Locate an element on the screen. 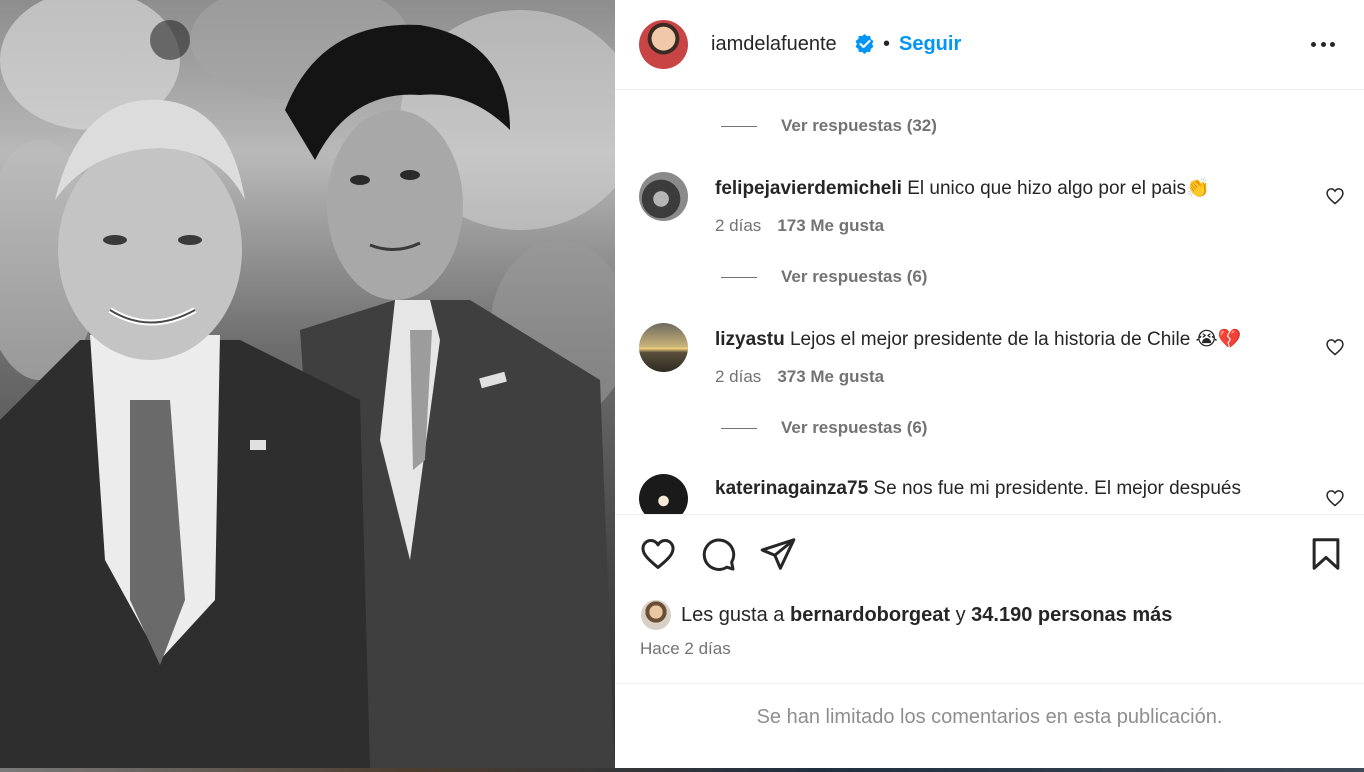 Image resolution: width=1364 pixels, height=772 pixels. likes-count-link: 34.190 personas más is located at coordinates (1071, 615).